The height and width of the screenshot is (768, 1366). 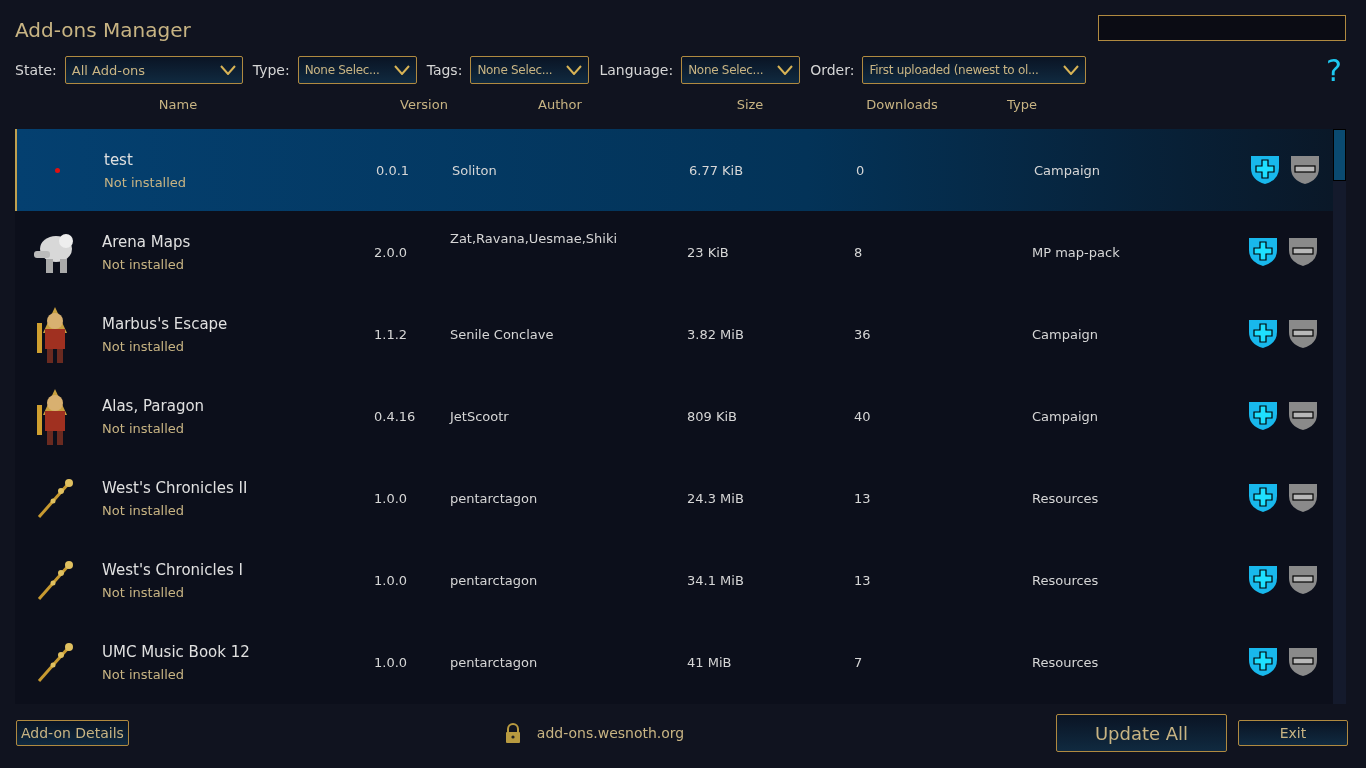 I want to click on column-header: Type, so click(x=1022, y=107).